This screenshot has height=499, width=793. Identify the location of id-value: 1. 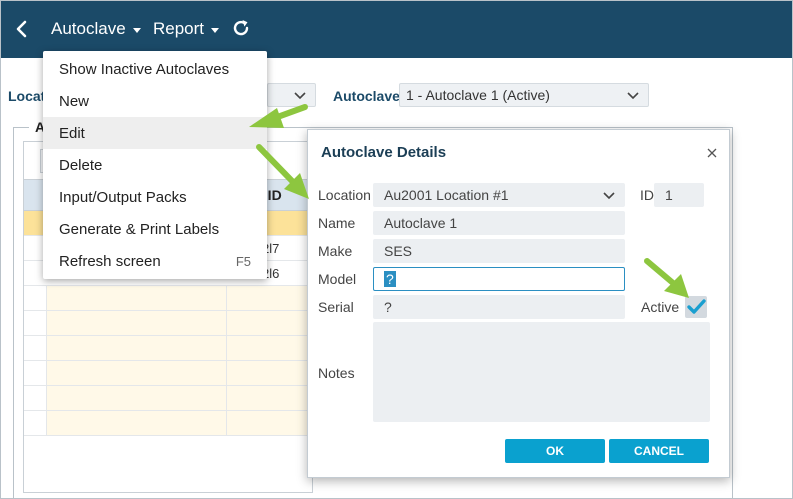
(669, 195).